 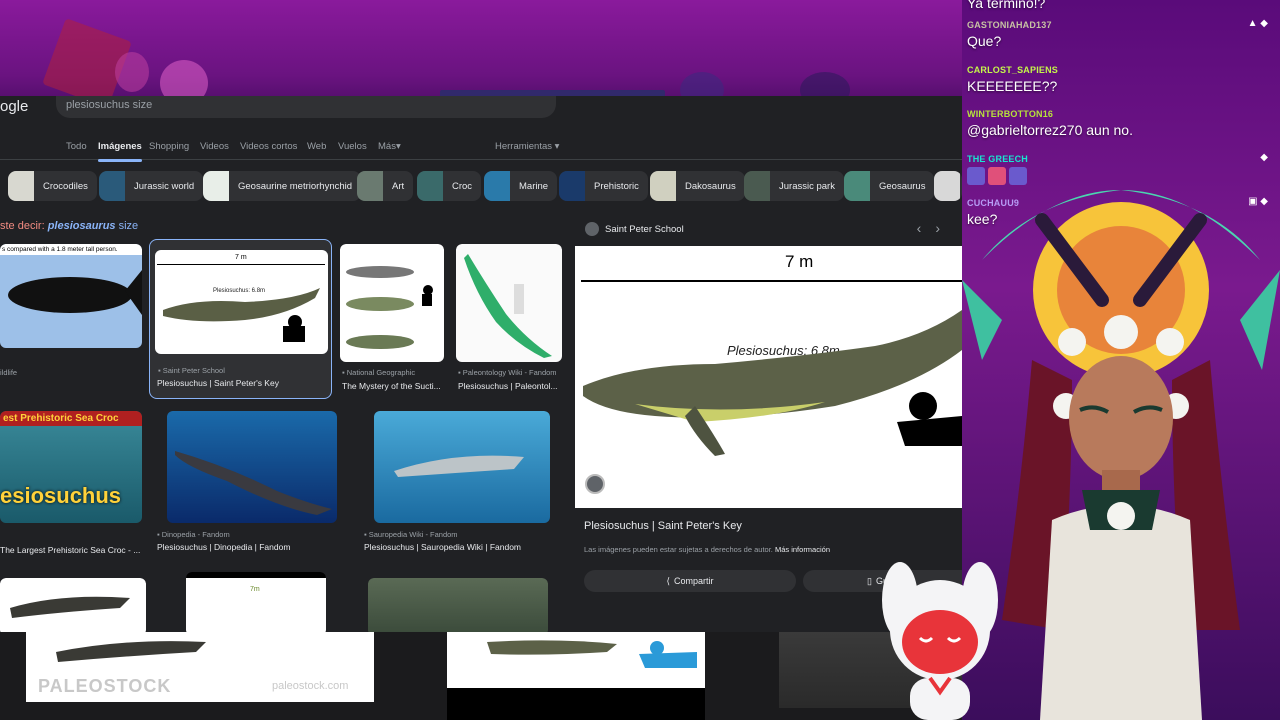 What do you see at coordinates (164, 186) in the screenshot?
I see `chip-label: Jurassic world` at bounding box center [164, 186].